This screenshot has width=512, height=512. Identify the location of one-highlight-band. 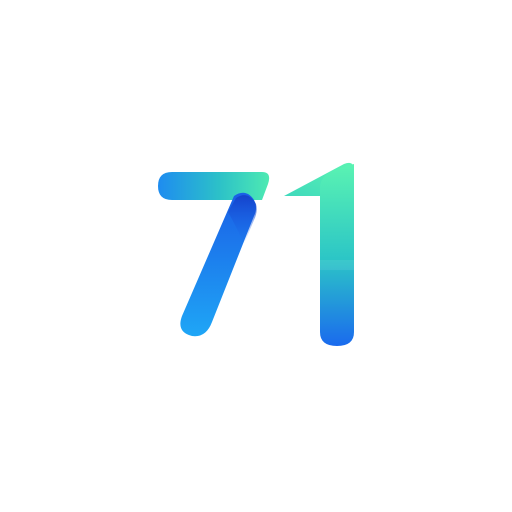
(337, 265).